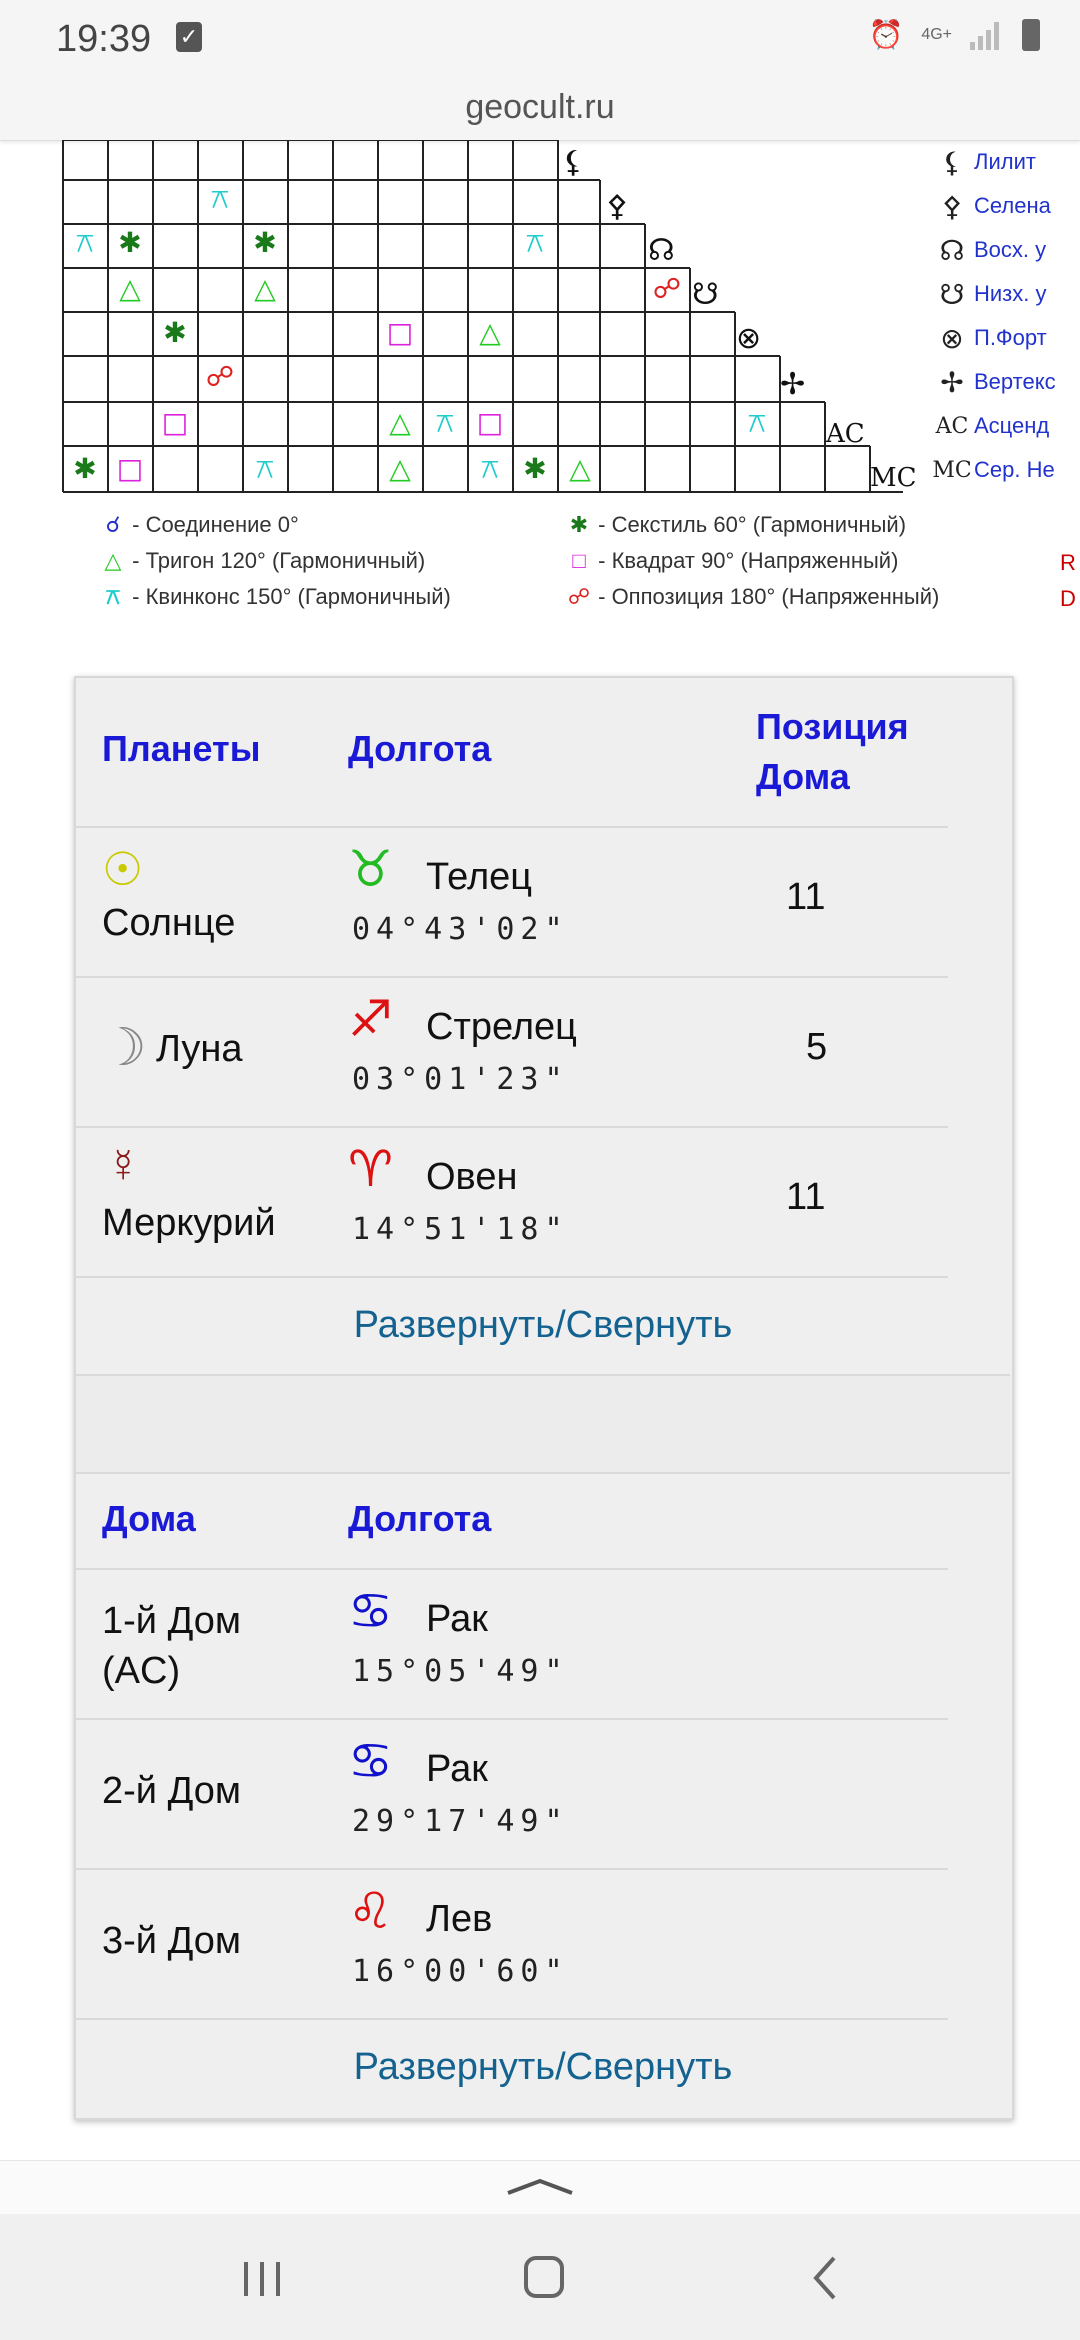 Image resolution: width=1080 pixels, height=2340 pixels. What do you see at coordinates (460, 1821) in the screenshot?
I see `degree-value: 29°17'49"` at bounding box center [460, 1821].